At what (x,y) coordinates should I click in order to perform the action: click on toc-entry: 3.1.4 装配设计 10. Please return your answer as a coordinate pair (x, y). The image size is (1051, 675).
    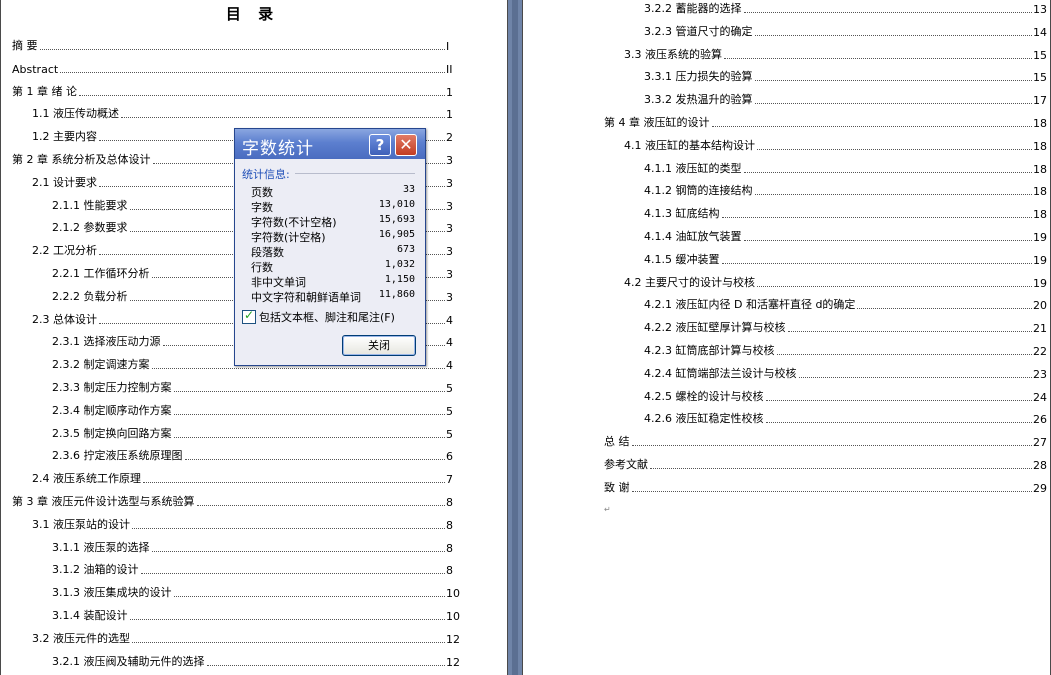
    Looking at the image, I should click on (256, 615).